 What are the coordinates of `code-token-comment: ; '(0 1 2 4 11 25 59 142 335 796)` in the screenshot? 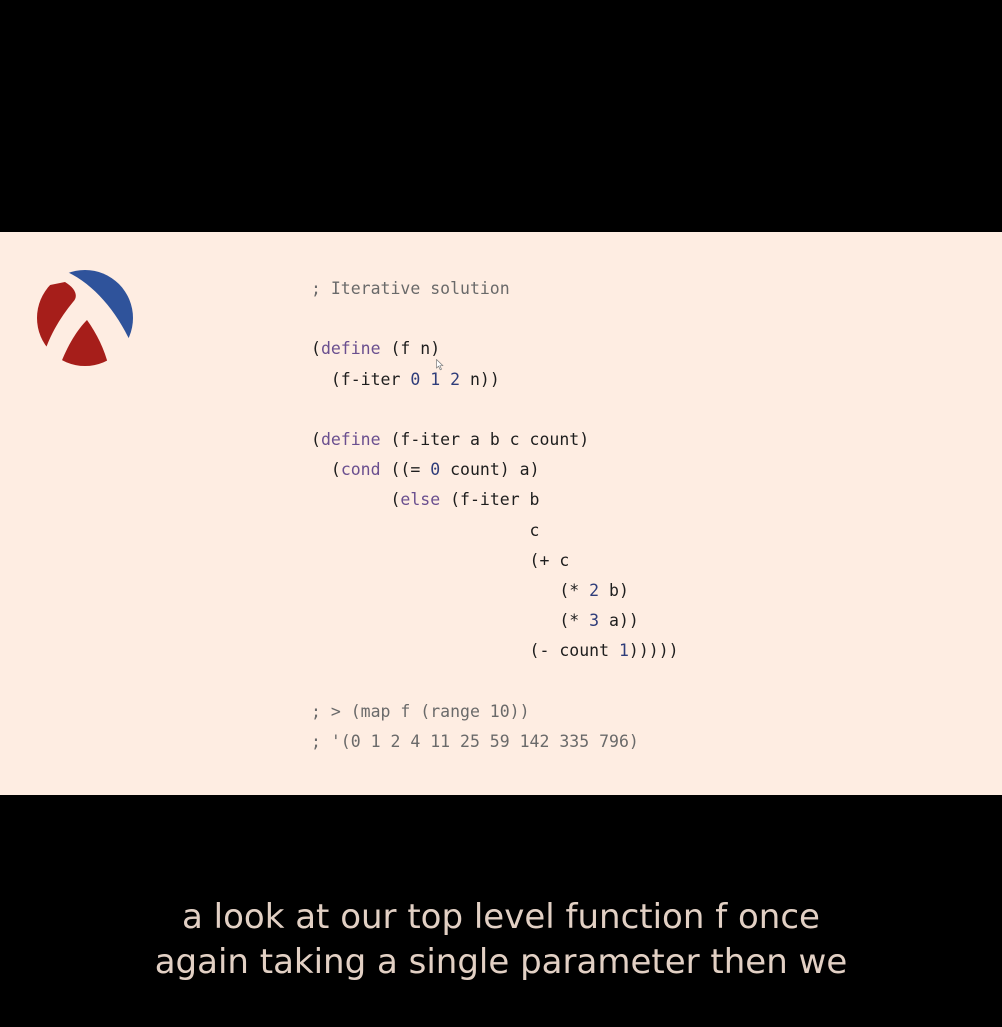 It's located at (475, 741).